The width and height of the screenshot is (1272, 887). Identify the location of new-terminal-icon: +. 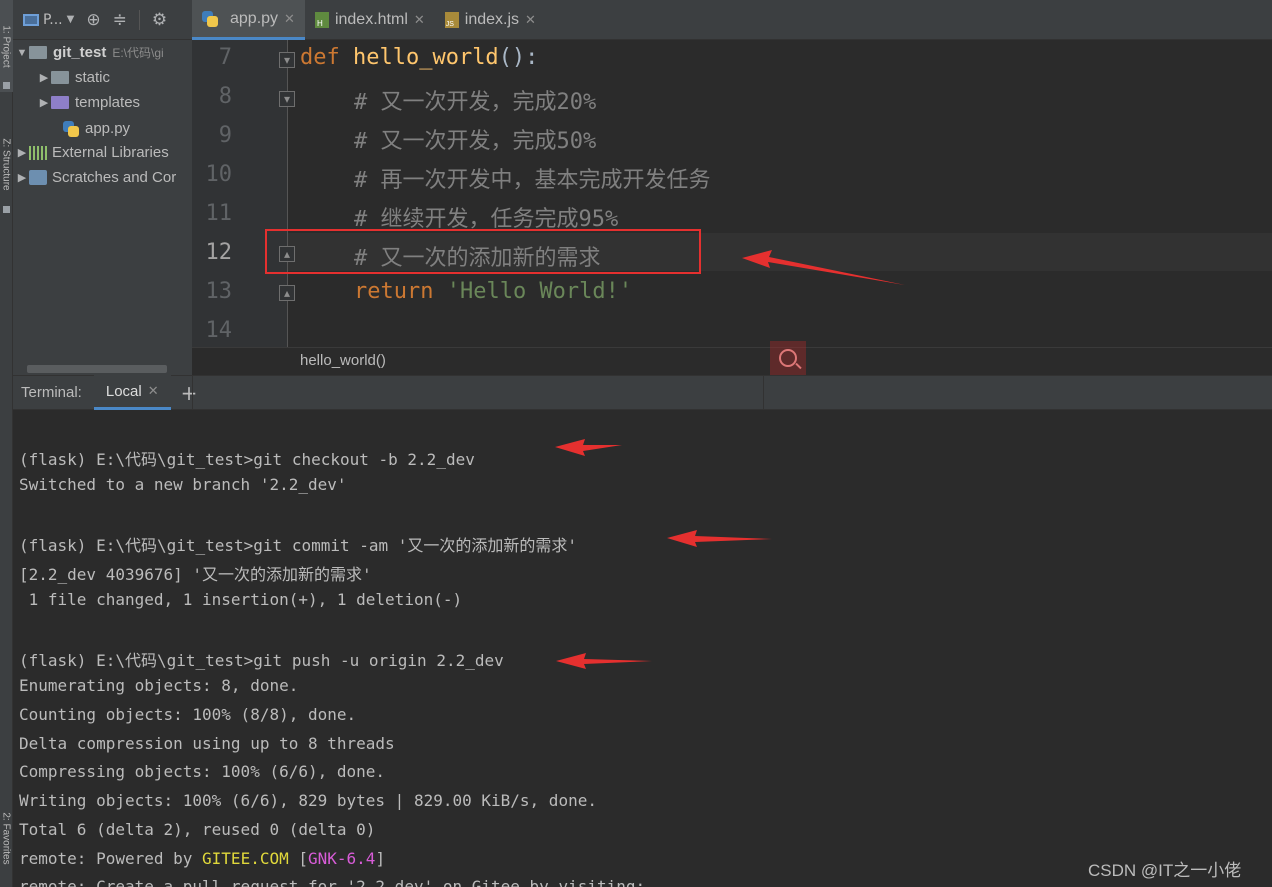
(184, 393).